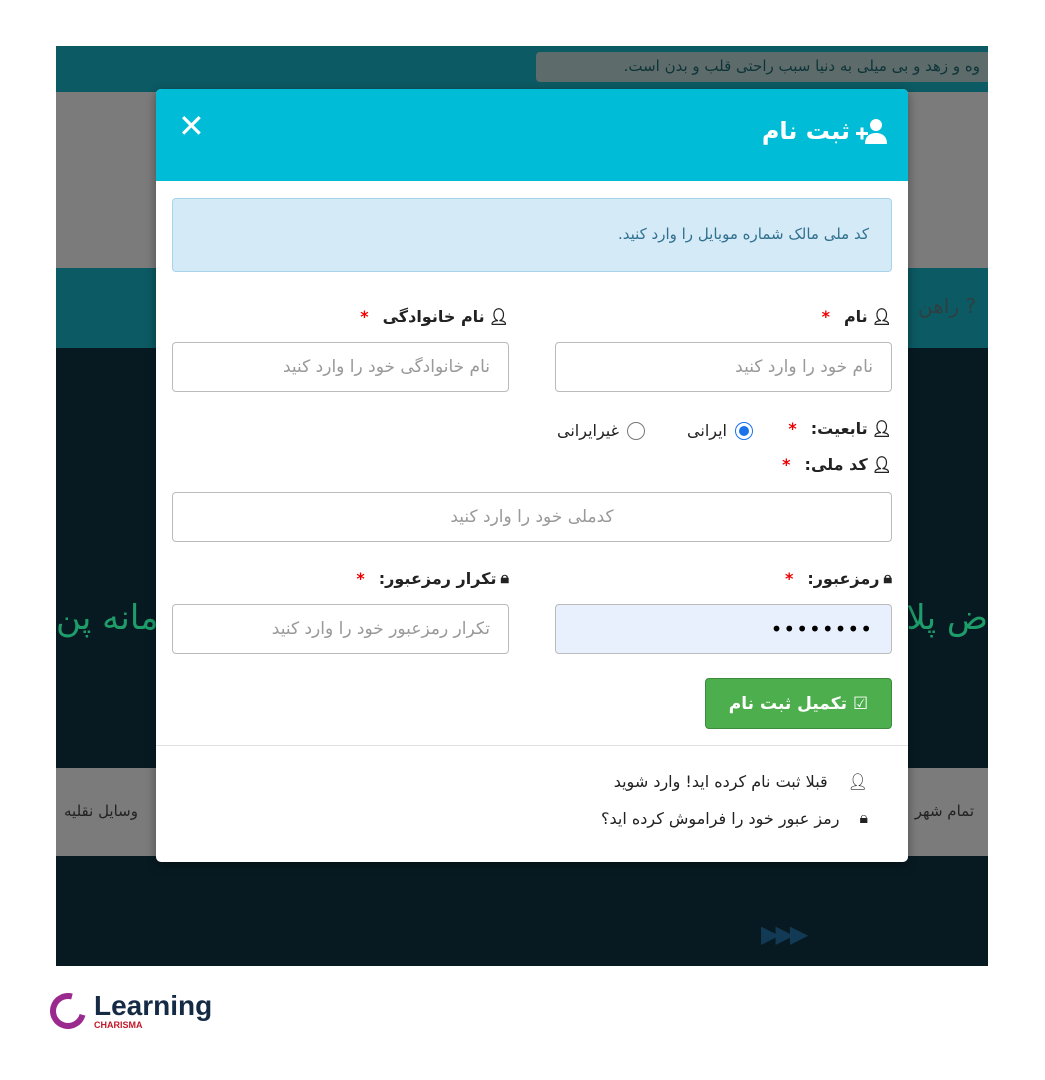  I want to click on category-left: وسایل نقلیه, so click(101, 811).